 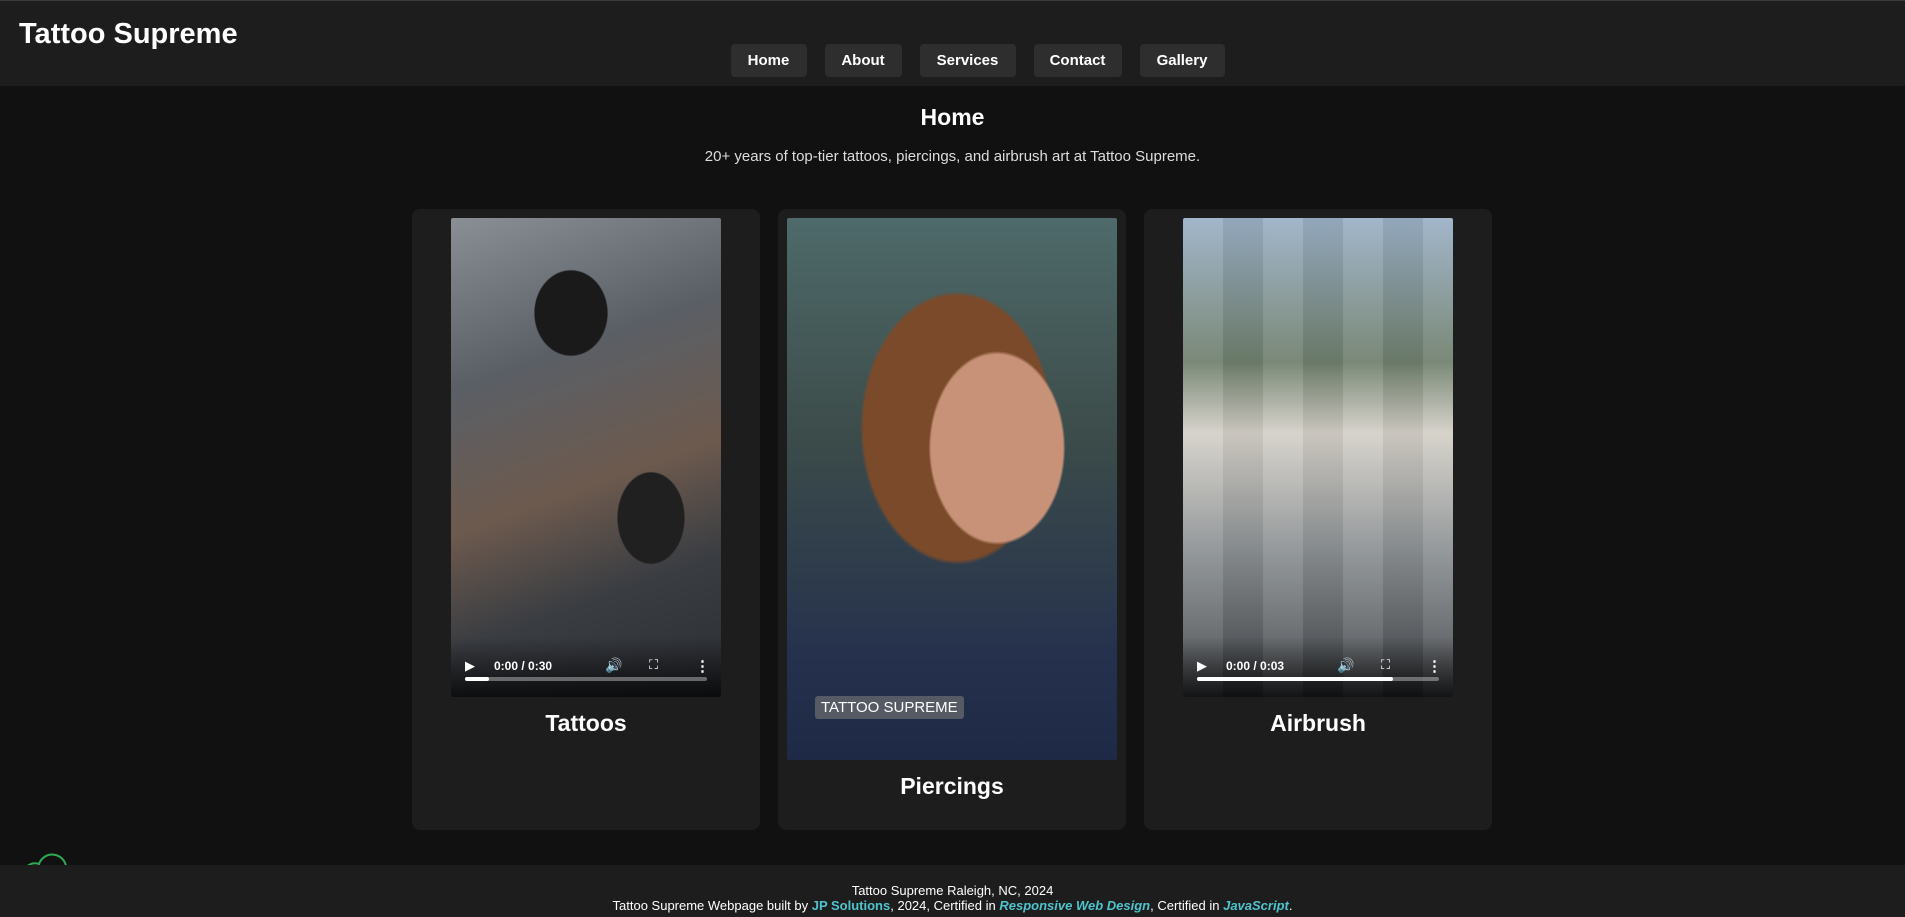 I want to click on cert-javascript-link: JavaScript, so click(x=1256, y=905).